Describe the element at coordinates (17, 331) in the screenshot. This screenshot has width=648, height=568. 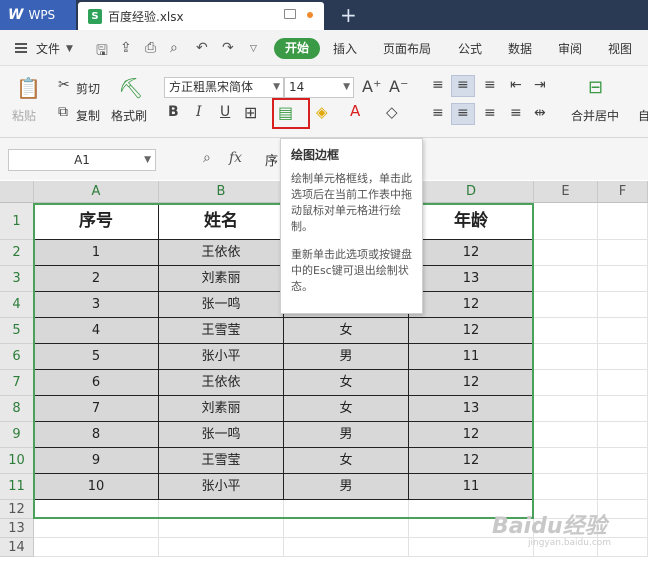
I see `row-header-5: 5` at that location.